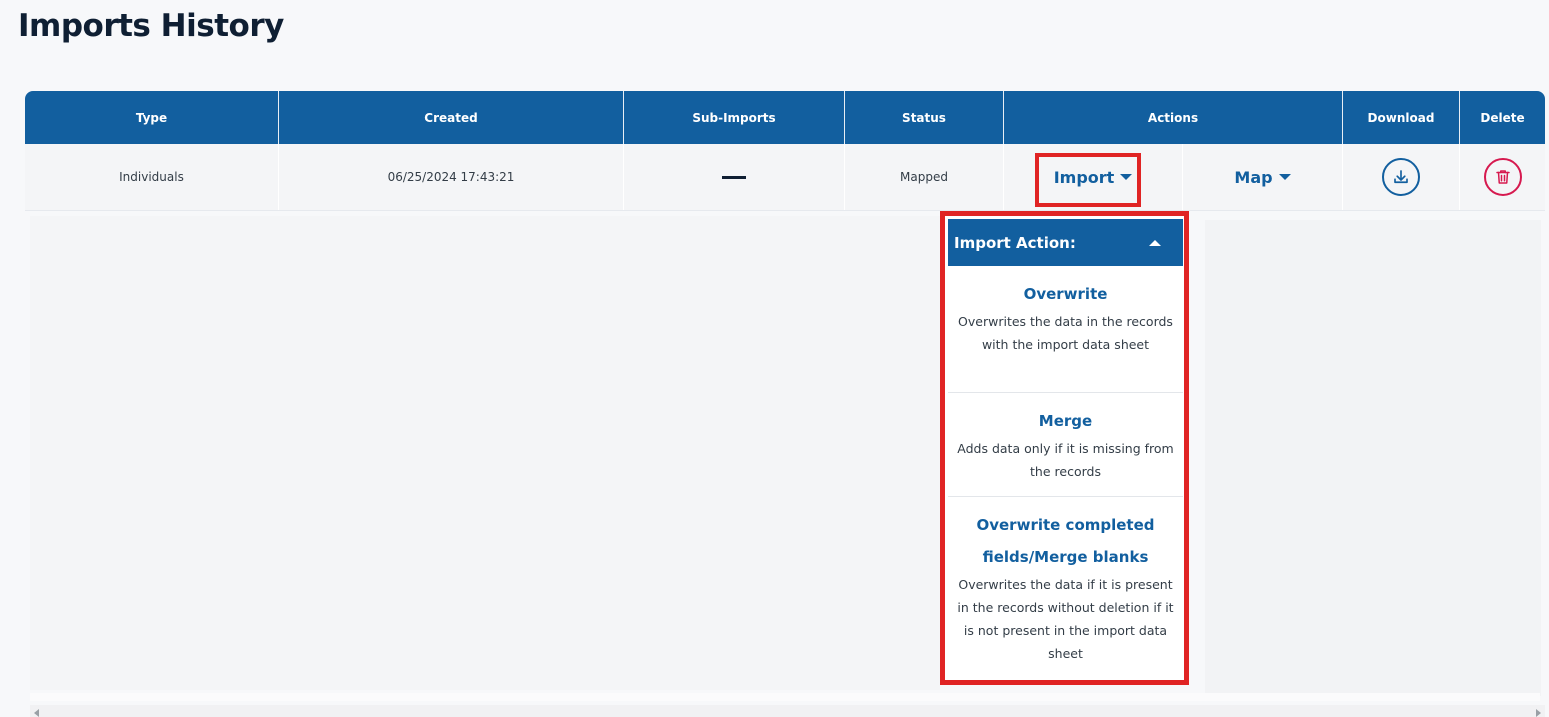 The width and height of the screenshot is (1549, 717). What do you see at coordinates (1088, 180) in the screenshot?
I see `import-button-highlight` at bounding box center [1088, 180].